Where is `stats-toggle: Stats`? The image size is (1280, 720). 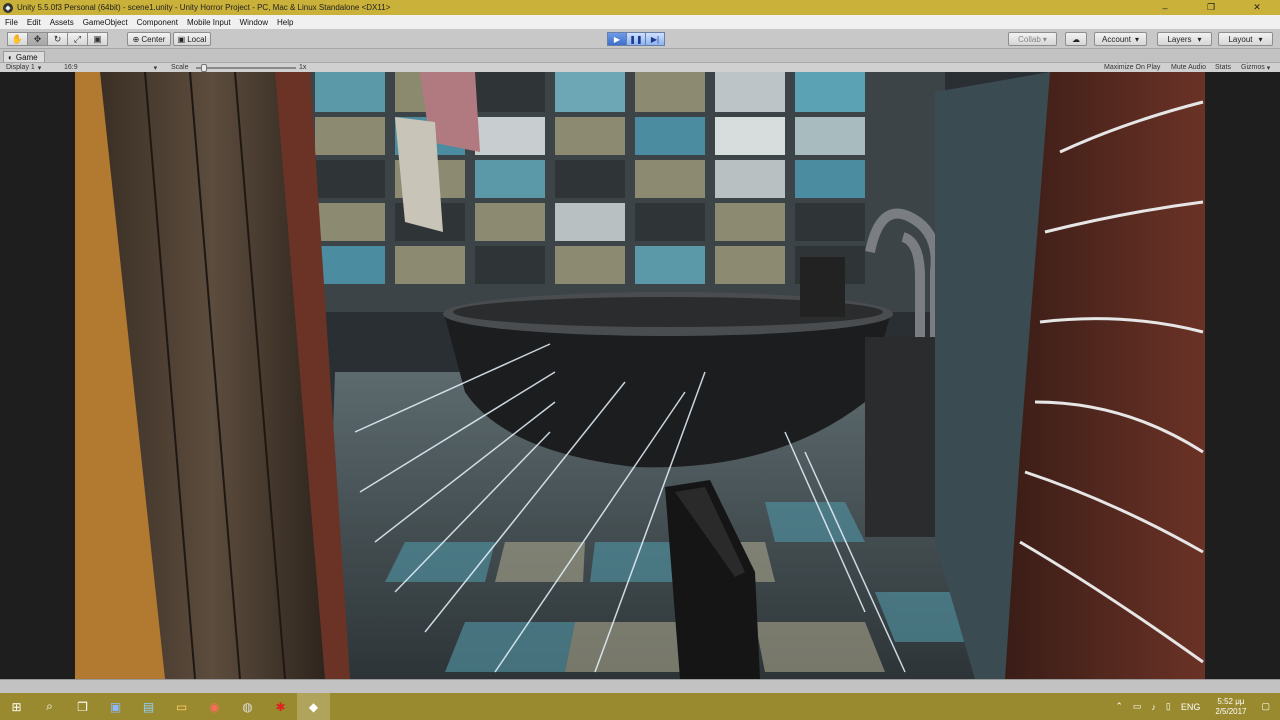
stats-toggle: Stats is located at coordinates (1223, 67).